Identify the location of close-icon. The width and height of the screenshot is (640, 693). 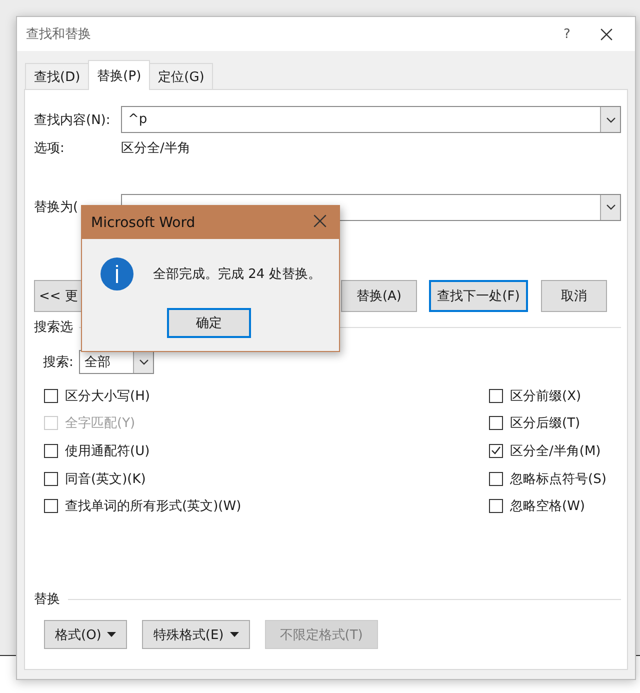
(606, 34).